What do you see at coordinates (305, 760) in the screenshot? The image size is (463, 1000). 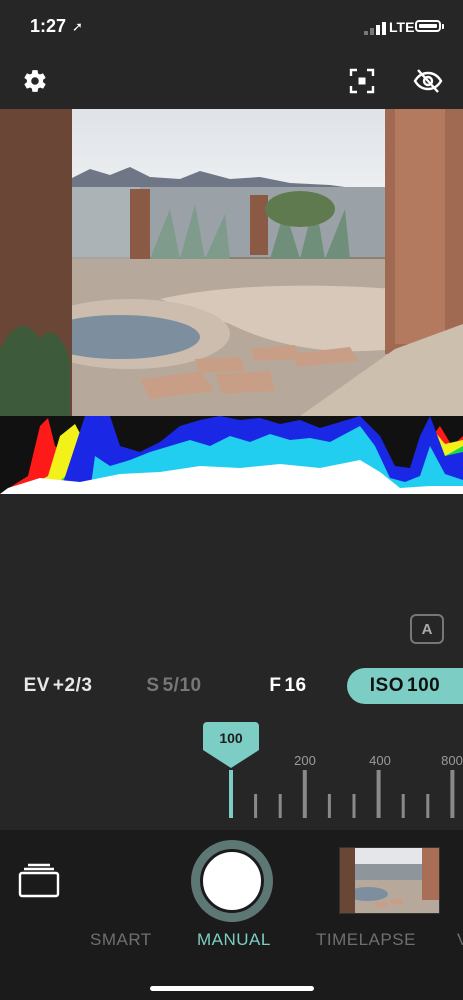 I see `iso-dial-label: 200` at bounding box center [305, 760].